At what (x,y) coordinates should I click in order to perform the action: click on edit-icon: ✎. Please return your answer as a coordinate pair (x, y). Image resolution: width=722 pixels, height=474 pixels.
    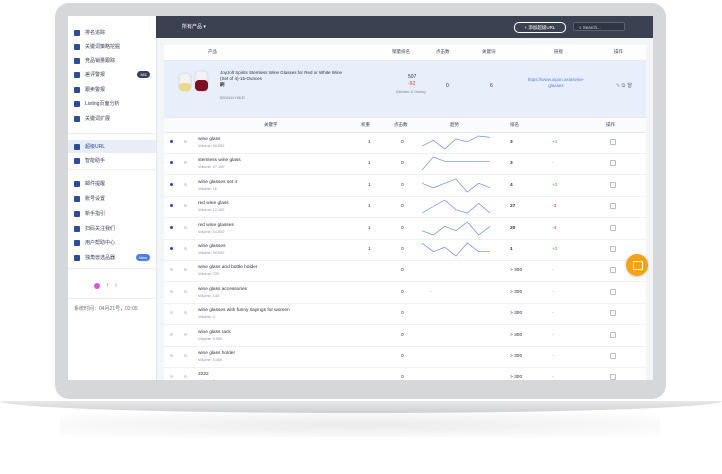
    Looking at the image, I should click on (618, 86).